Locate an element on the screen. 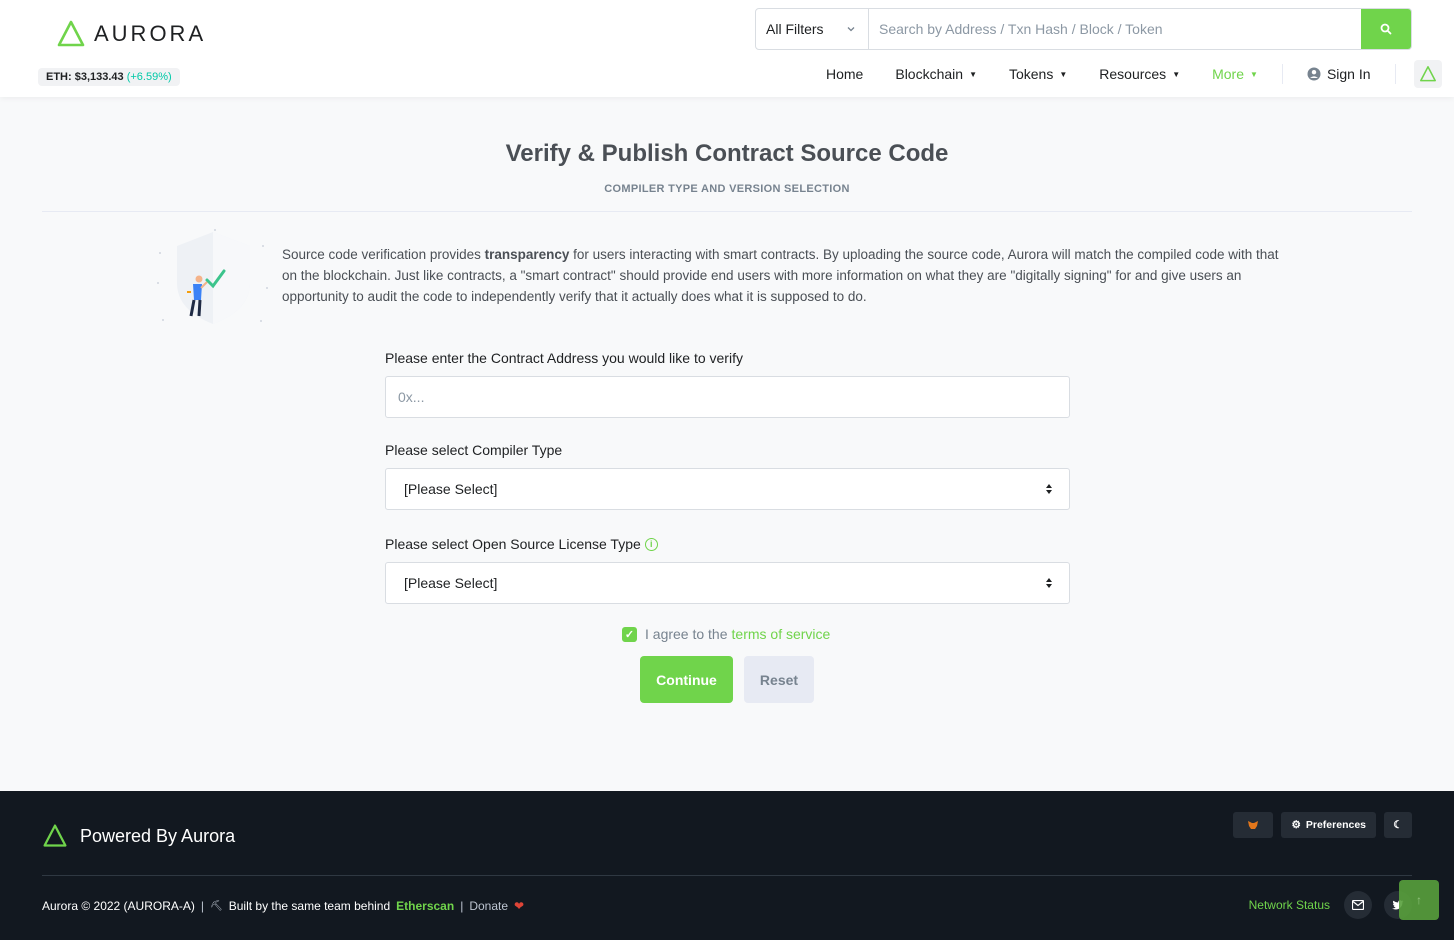  nav-blockchain: Blockchain ▼ is located at coordinates (936, 74).